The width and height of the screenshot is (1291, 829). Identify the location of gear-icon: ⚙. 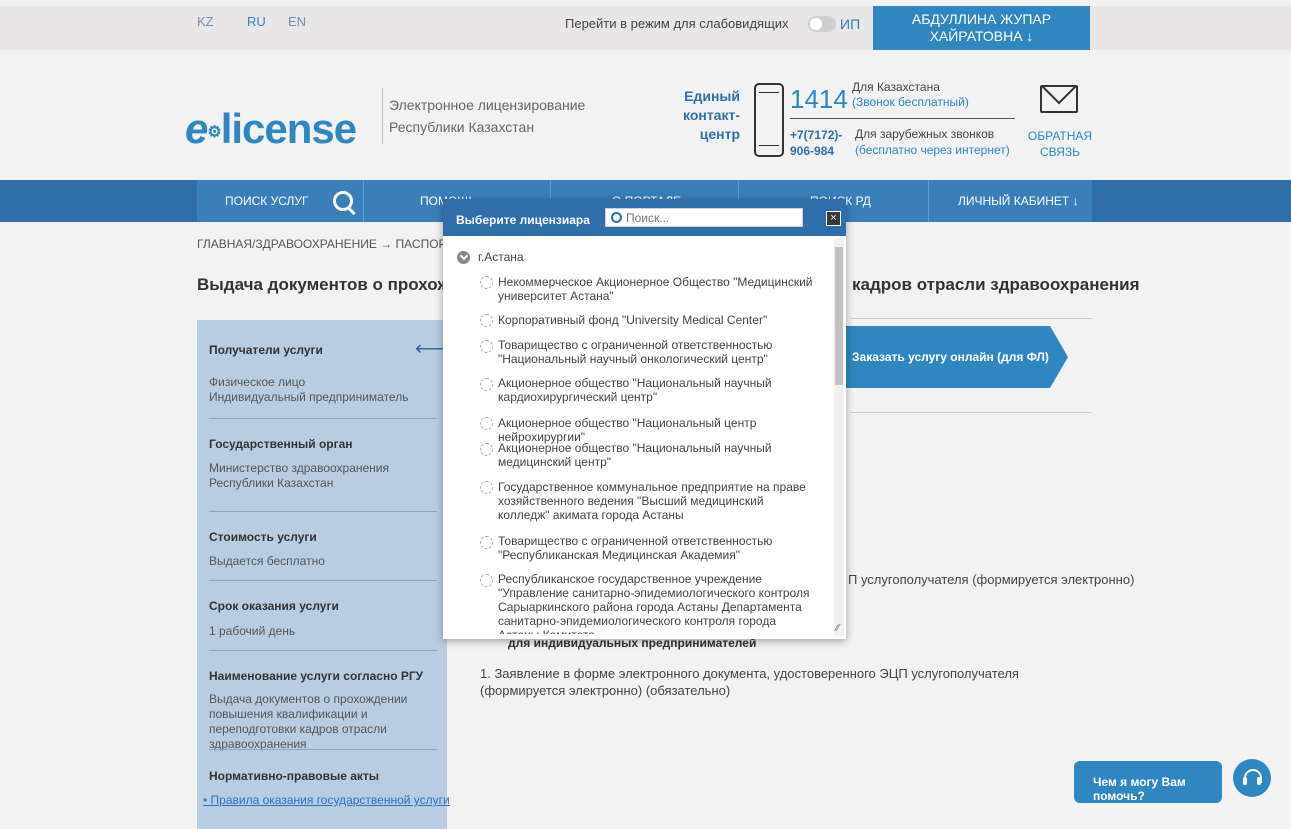
(214, 132).